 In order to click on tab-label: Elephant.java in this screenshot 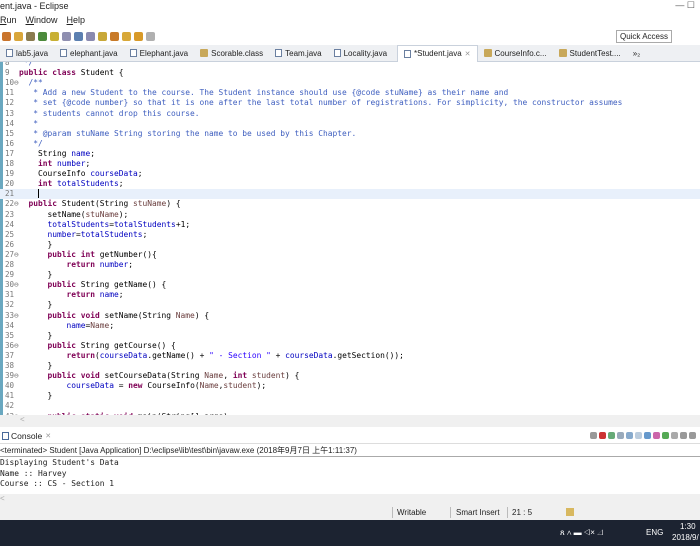, I will do `click(164, 53)`.